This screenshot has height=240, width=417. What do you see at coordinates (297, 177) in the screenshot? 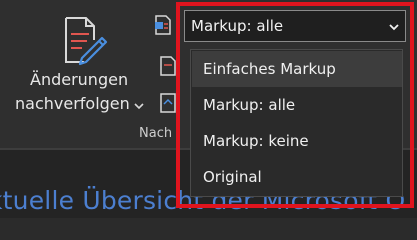
I see `markup-option-original: Original` at bounding box center [297, 177].